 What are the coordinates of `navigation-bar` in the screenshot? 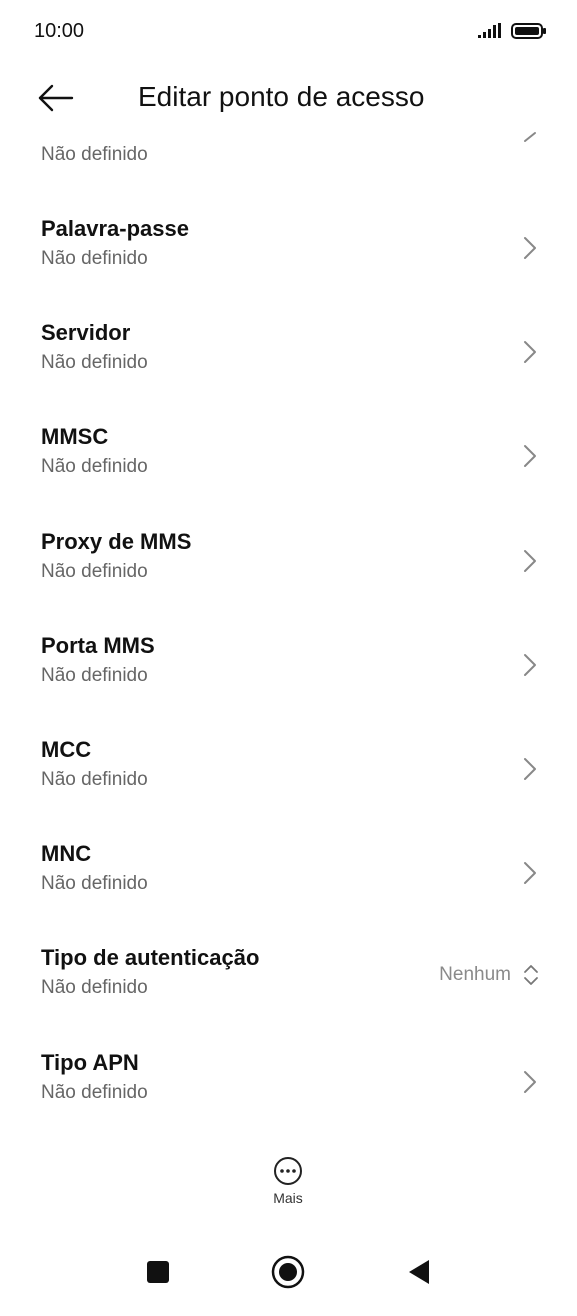 It's located at (288, 1276).